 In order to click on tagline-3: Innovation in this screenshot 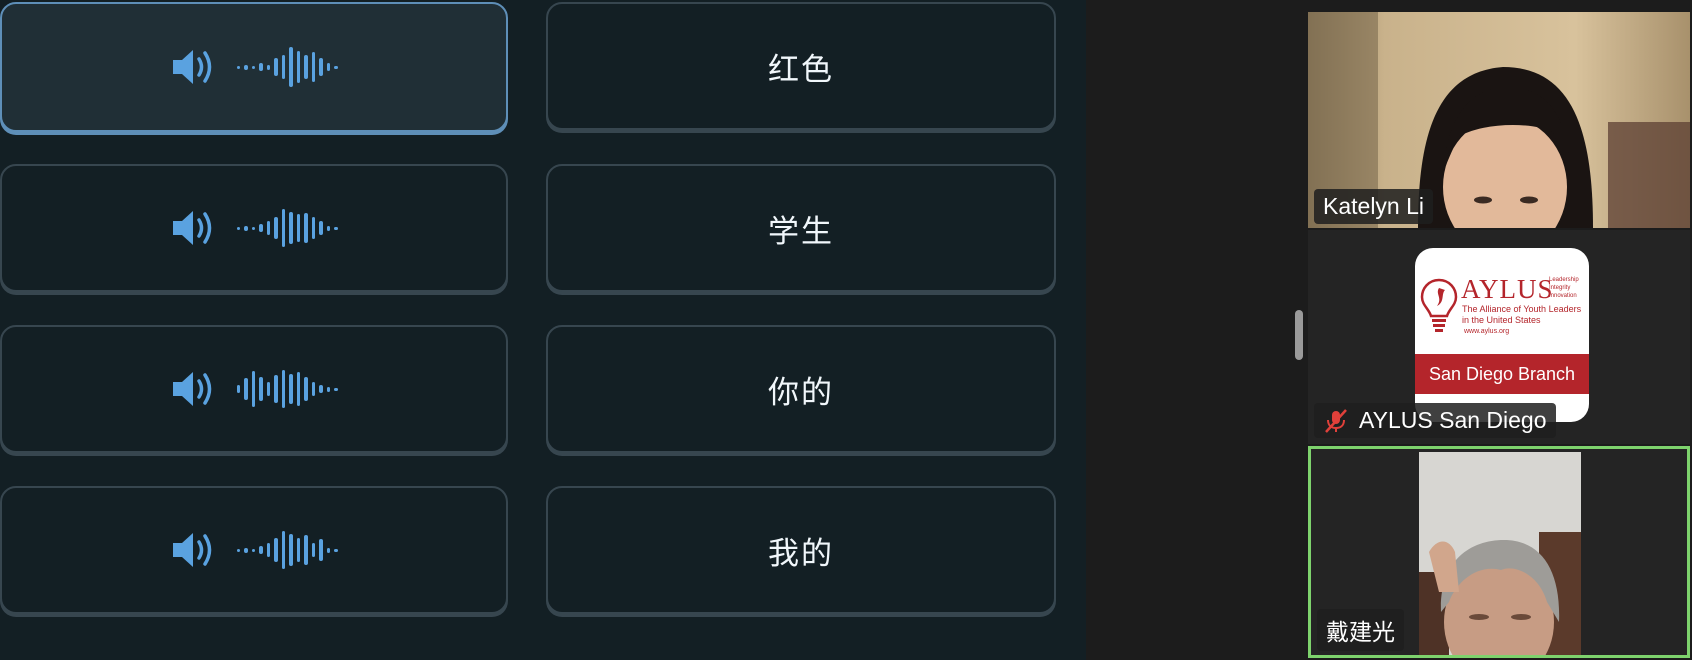, I will do `click(1563, 296)`.